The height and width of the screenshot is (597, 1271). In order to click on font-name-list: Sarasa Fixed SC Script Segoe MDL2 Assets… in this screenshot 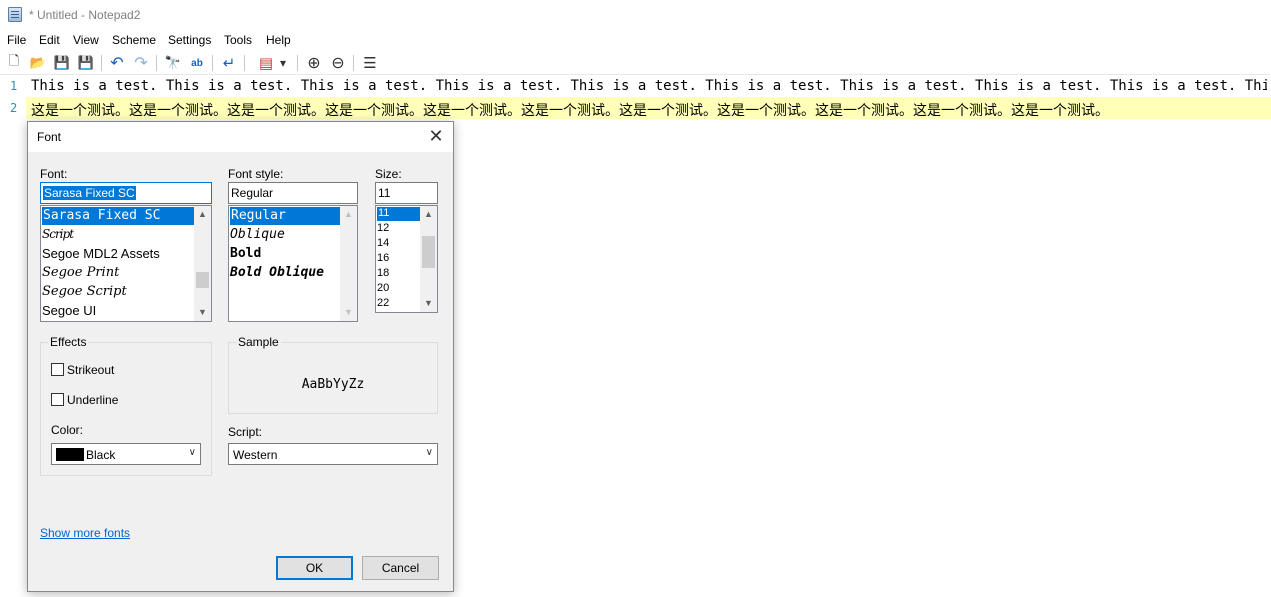, I will do `click(126, 263)`.